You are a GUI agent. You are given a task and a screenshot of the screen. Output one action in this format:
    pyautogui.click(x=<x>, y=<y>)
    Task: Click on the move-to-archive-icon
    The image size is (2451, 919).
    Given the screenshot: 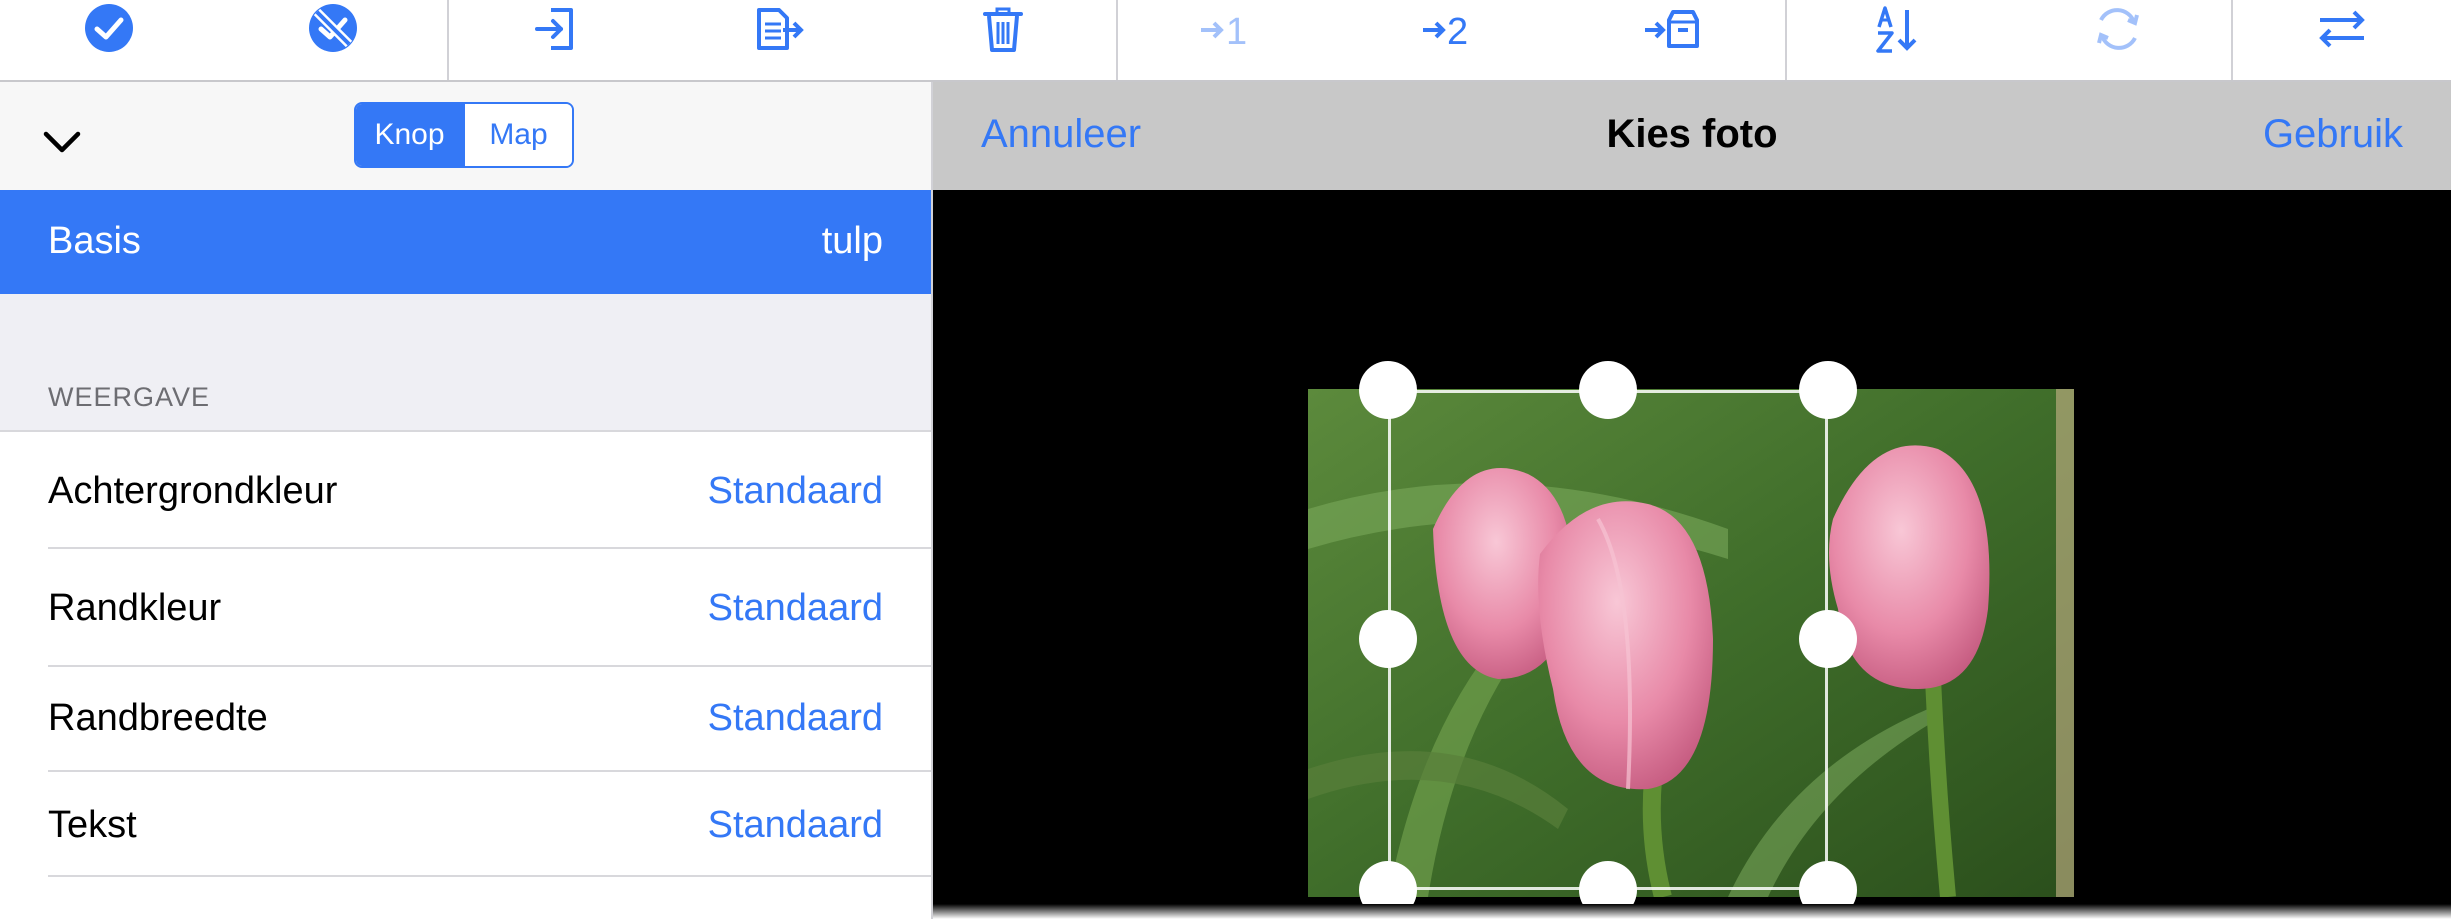 What is the action you would take?
    pyautogui.click(x=1672, y=29)
    